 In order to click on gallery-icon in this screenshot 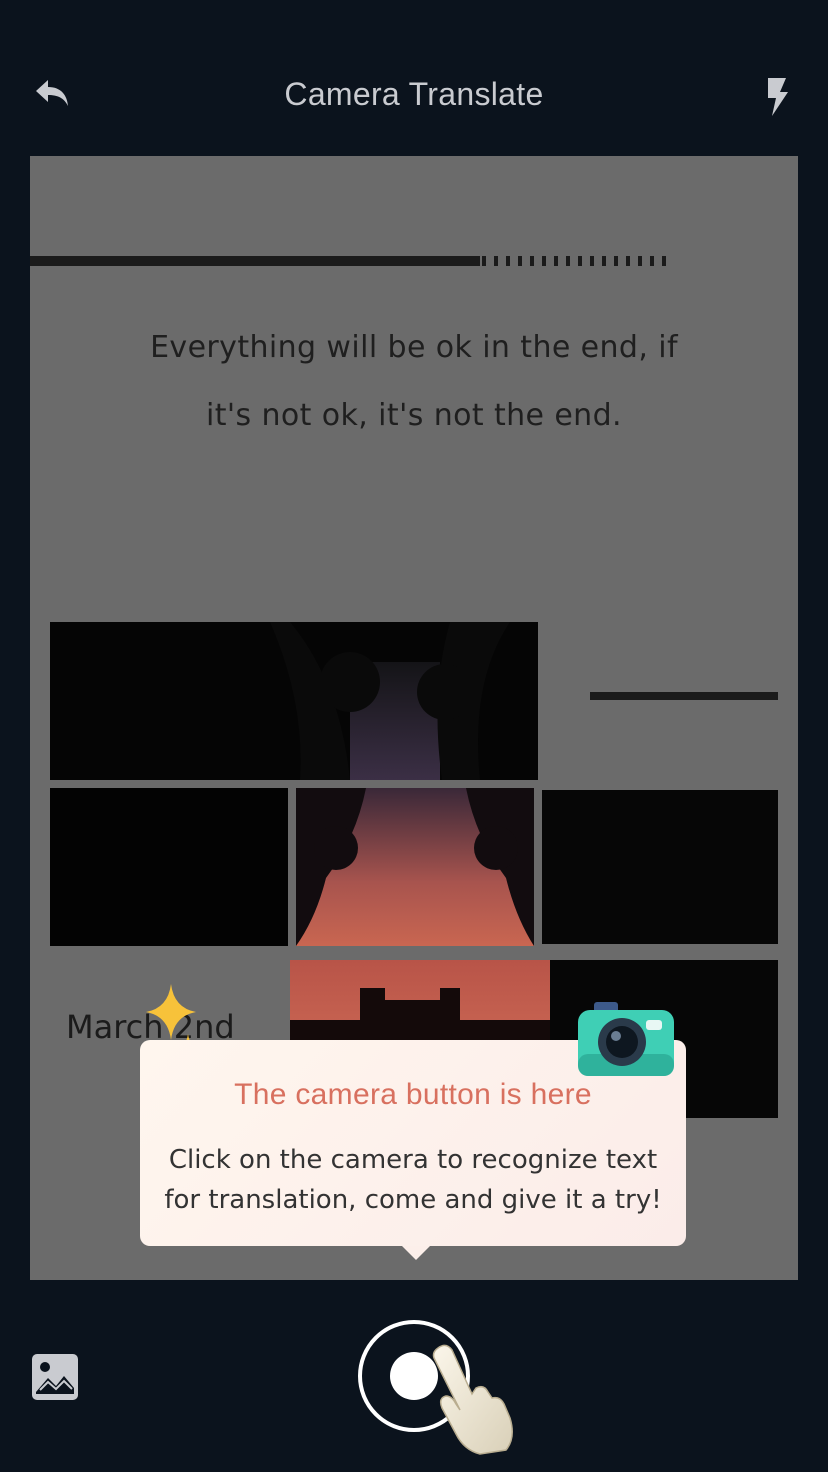, I will do `click(55, 1377)`.